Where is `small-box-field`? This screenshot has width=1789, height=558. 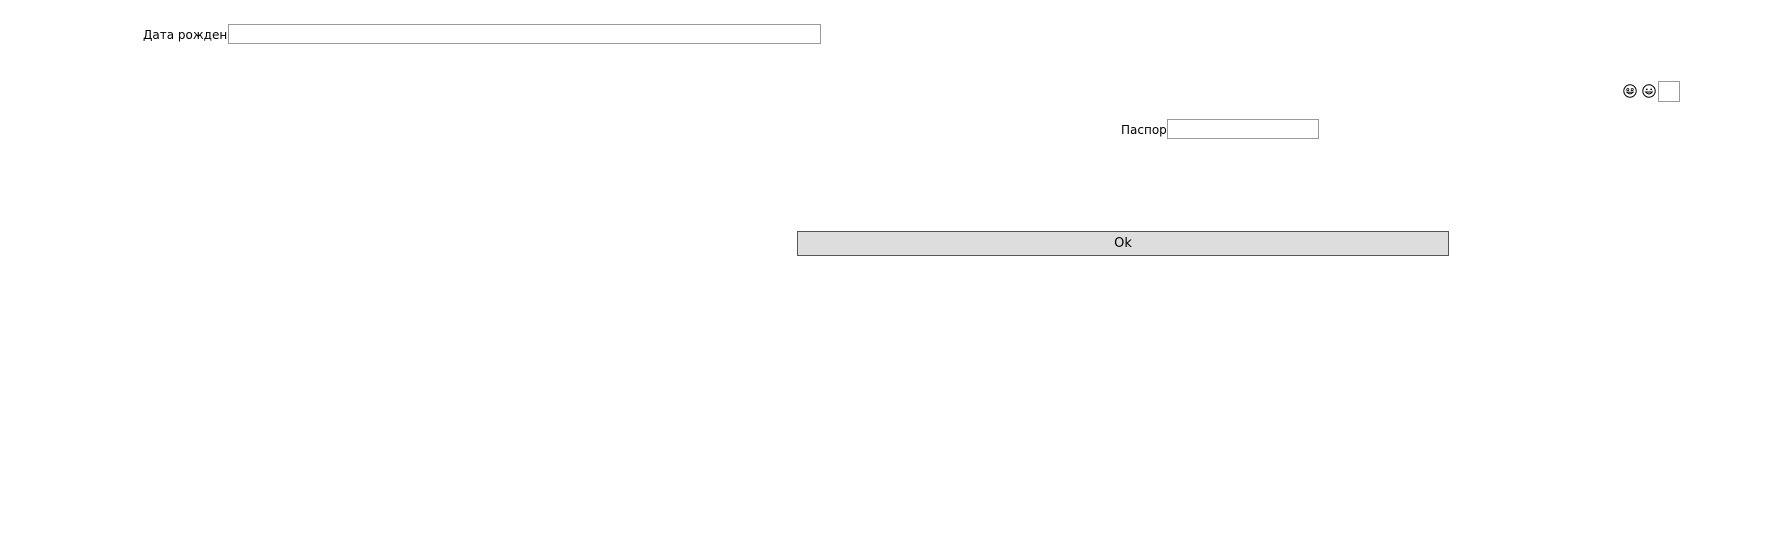 small-box-field is located at coordinates (1669, 91).